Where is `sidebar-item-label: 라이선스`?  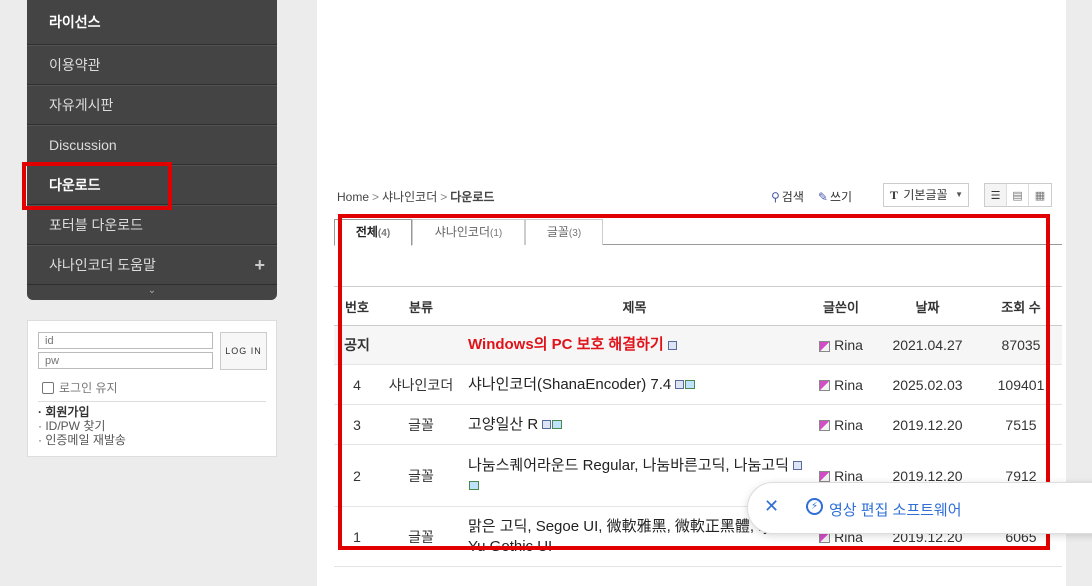 sidebar-item-label: 라이선스 is located at coordinates (75, 22).